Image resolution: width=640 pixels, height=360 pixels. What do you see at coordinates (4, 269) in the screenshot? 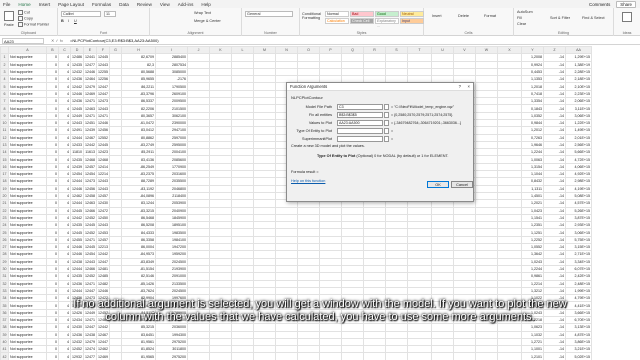
I see `row-header: 30` at bounding box center [4, 269].